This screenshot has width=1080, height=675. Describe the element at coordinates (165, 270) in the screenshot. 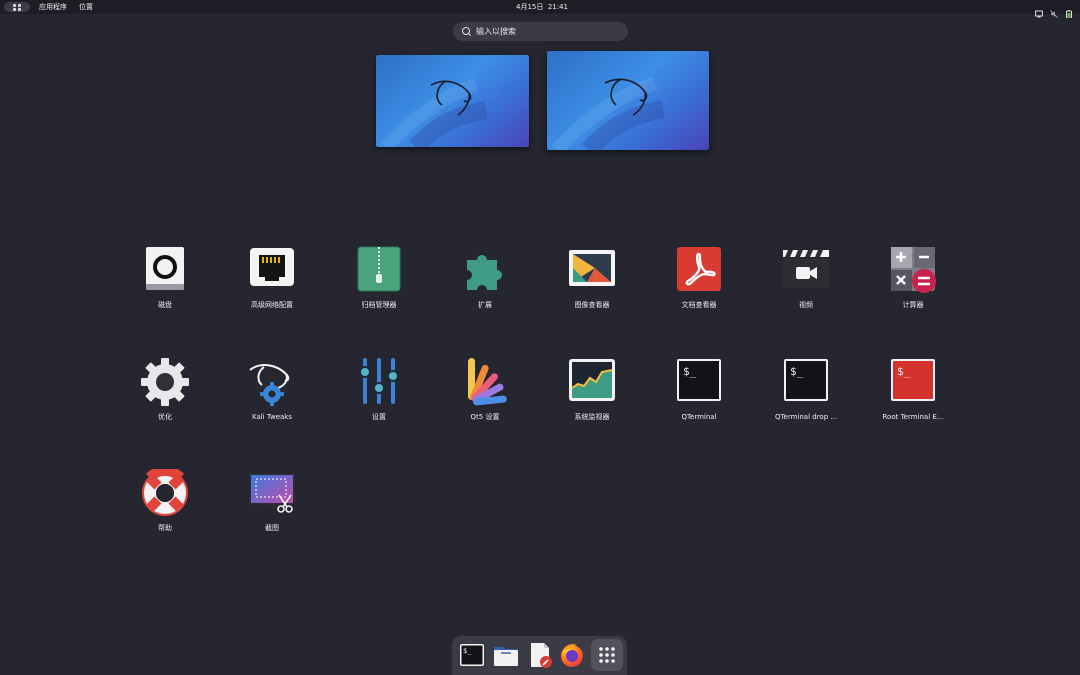

I see `disk-icon` at that location.